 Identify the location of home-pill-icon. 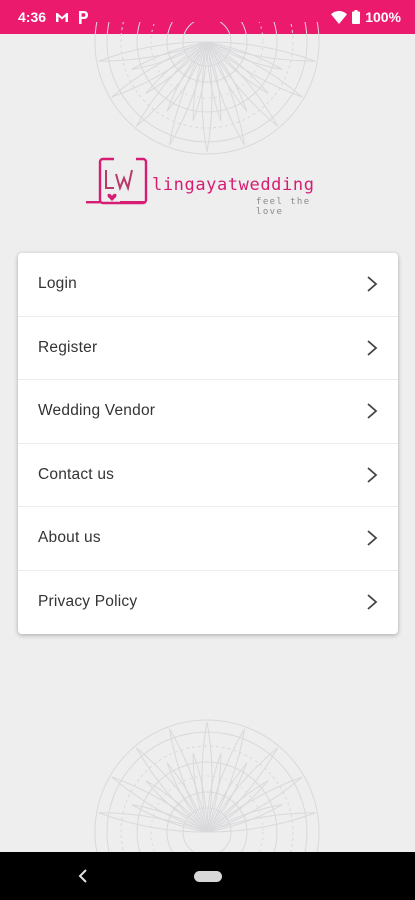
(208, 876).